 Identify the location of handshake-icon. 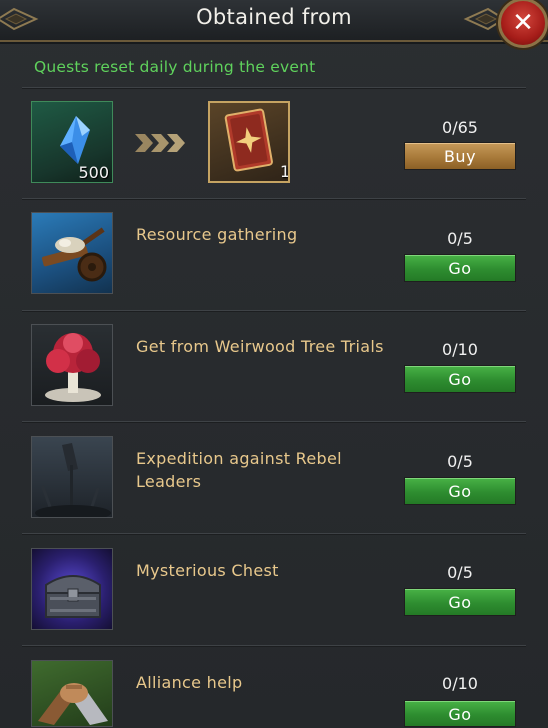
(72, 693).